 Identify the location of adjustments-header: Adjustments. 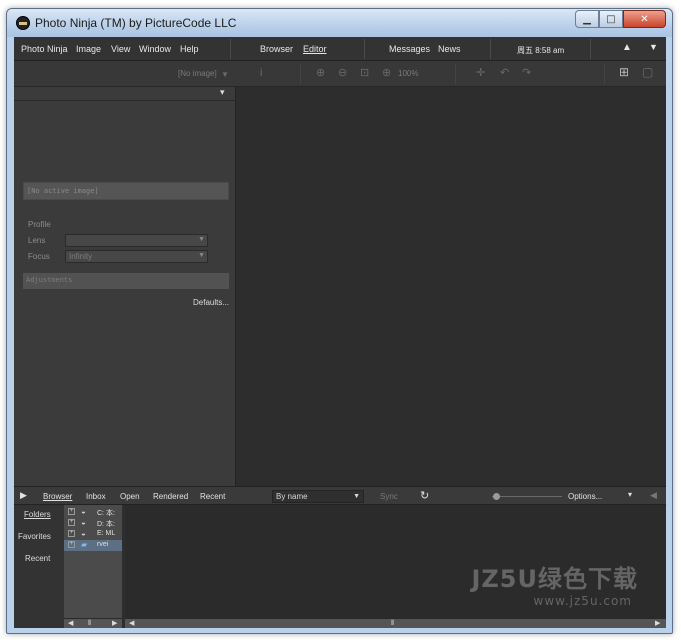
(126, 281).